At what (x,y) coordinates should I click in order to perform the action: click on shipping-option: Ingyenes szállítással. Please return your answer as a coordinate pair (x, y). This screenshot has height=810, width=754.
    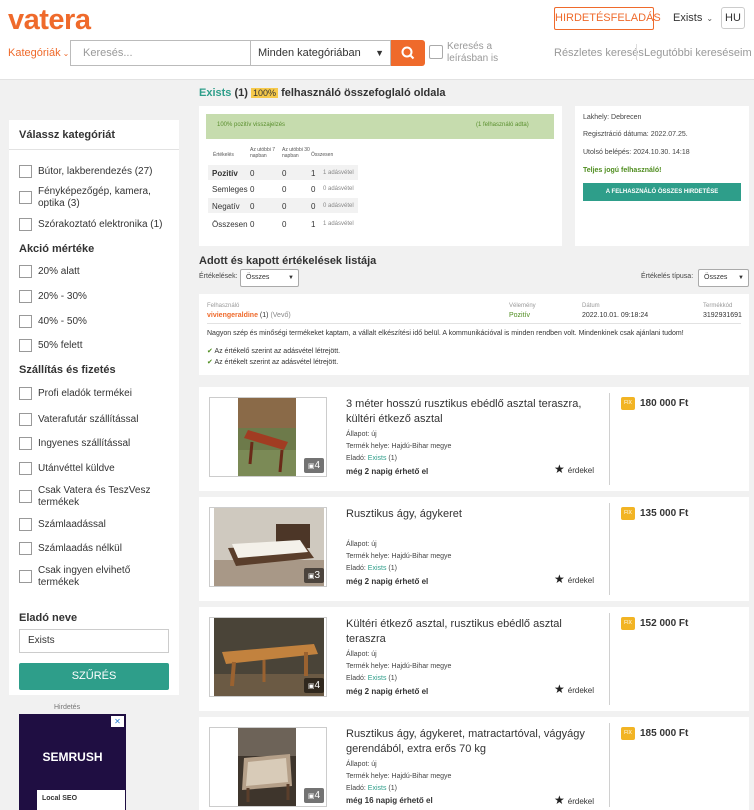
    Looking at the image, I should click on (84, 444).